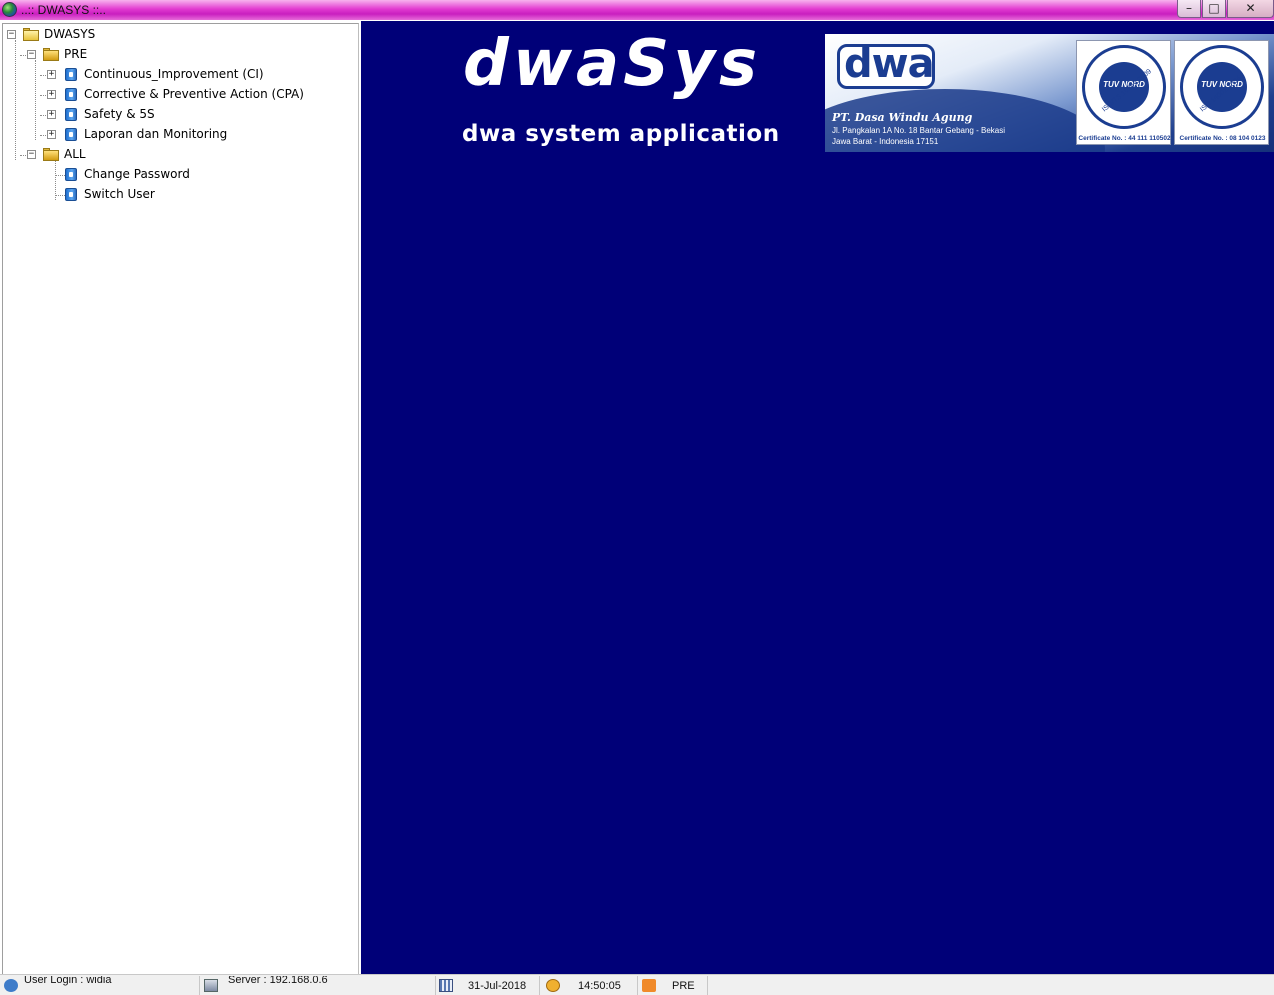 The width and height of the screenshot is (1274, 995). What do you see at coordinates (75, 154) in the screenshot?
I see `tree-item-all: ALL` at bounding box center [75, 154].